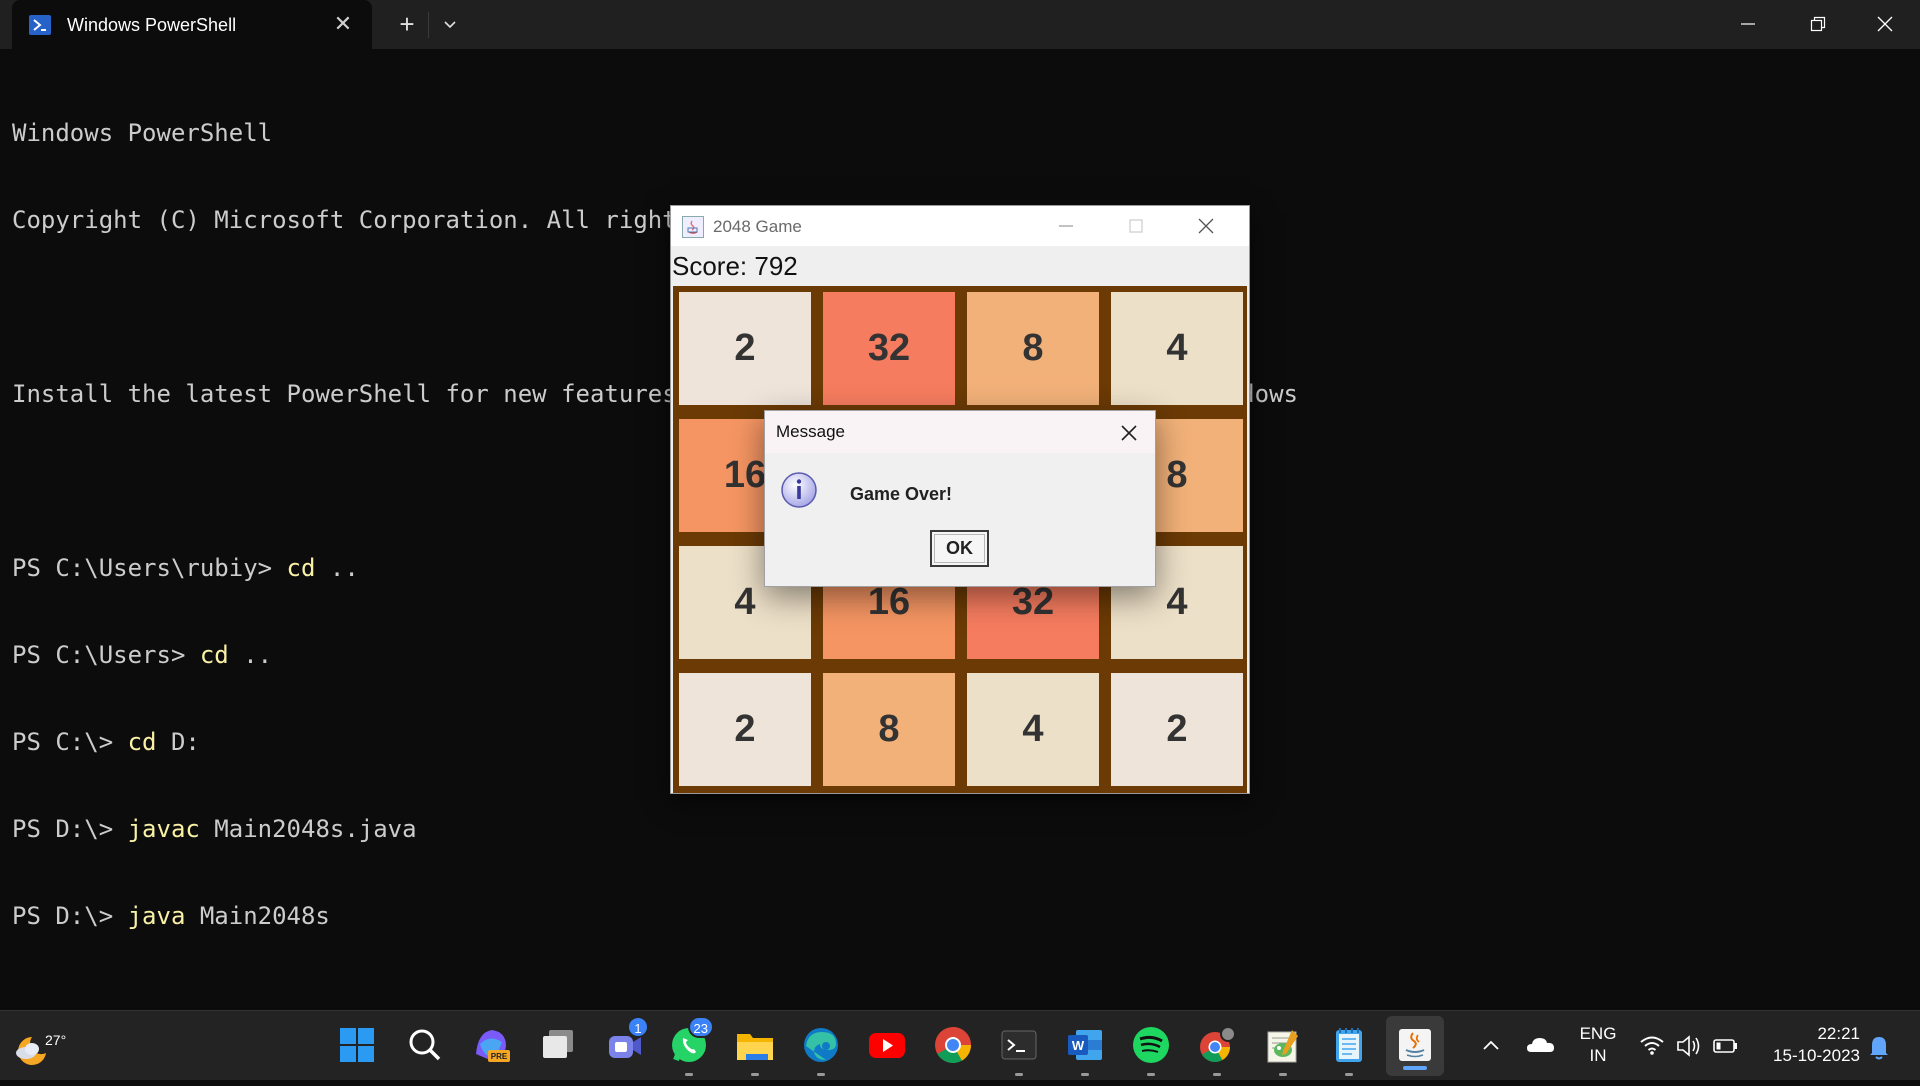  What do you see at coordinates (1818, 24) in the screenshot?
I see `restore-button` at bounding box center [1818, 24].